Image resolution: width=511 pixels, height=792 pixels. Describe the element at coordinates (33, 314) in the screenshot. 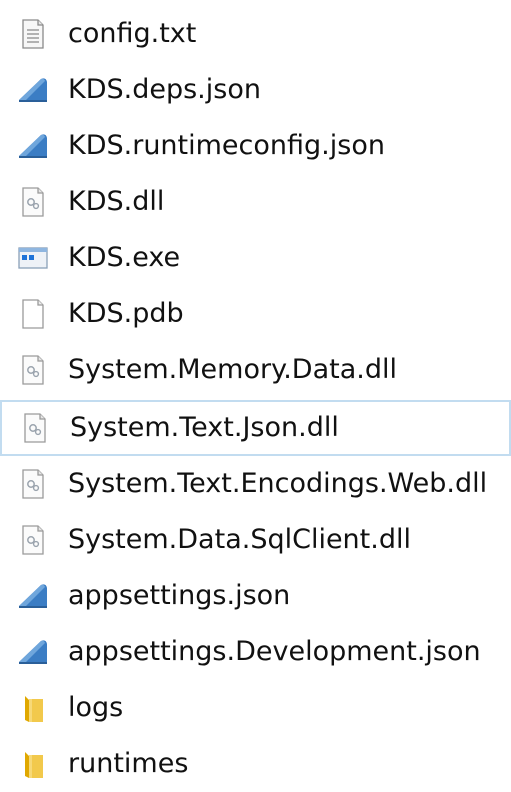

I see `blank-file-icon` at that location.